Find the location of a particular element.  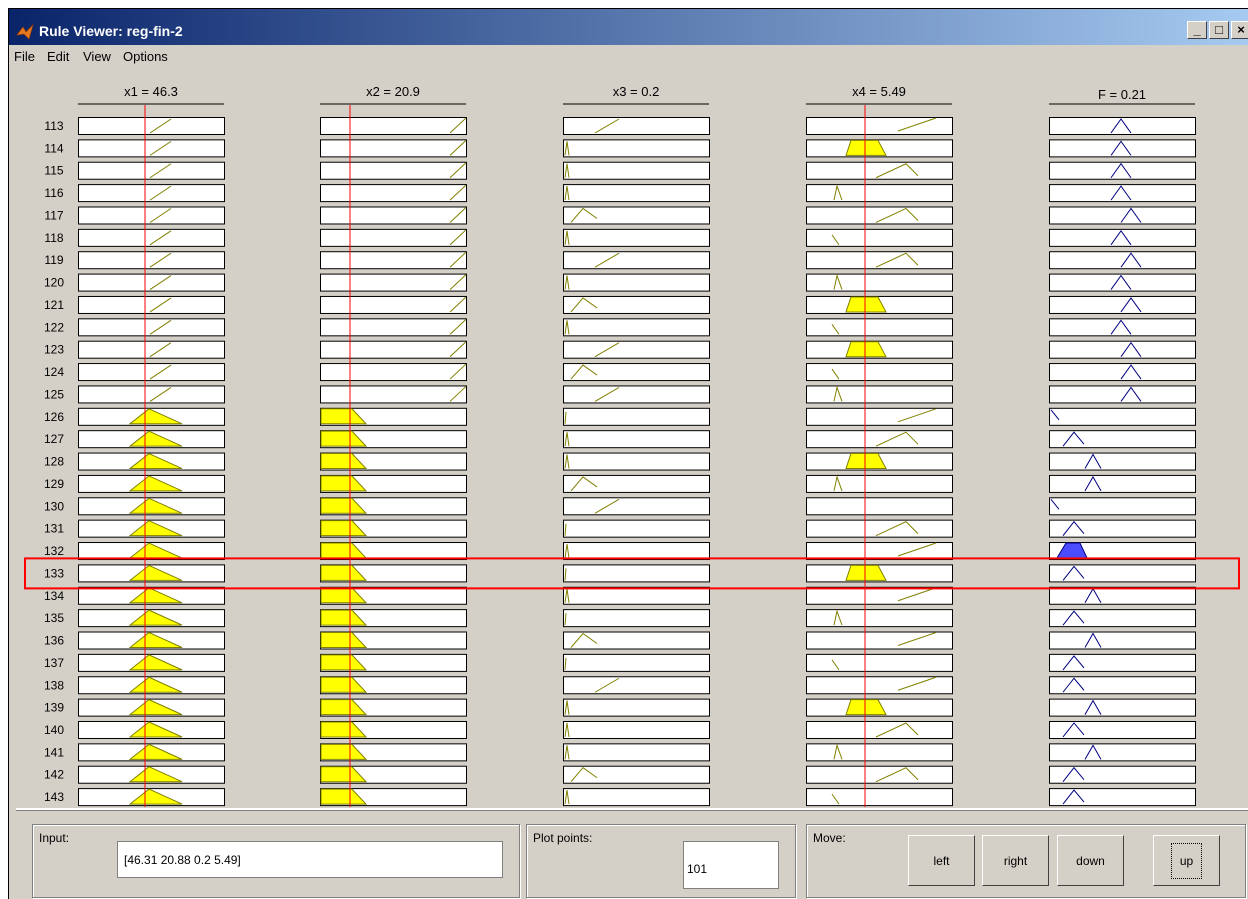

column-header: x2 = 20.9 is located at coordinates (393, 91).